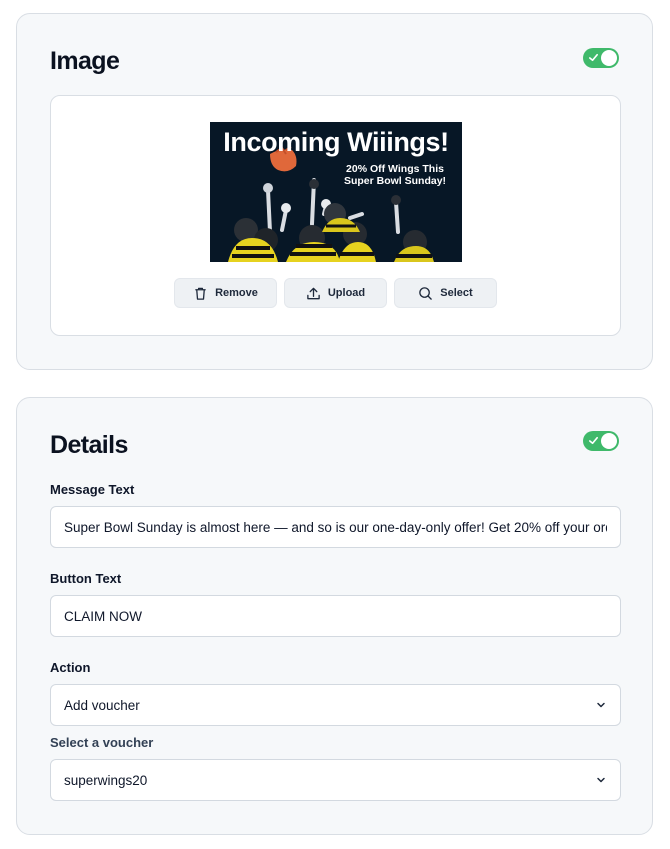  I want to click on preview-headline: Incoming Wiiings!, so click(336, 142).